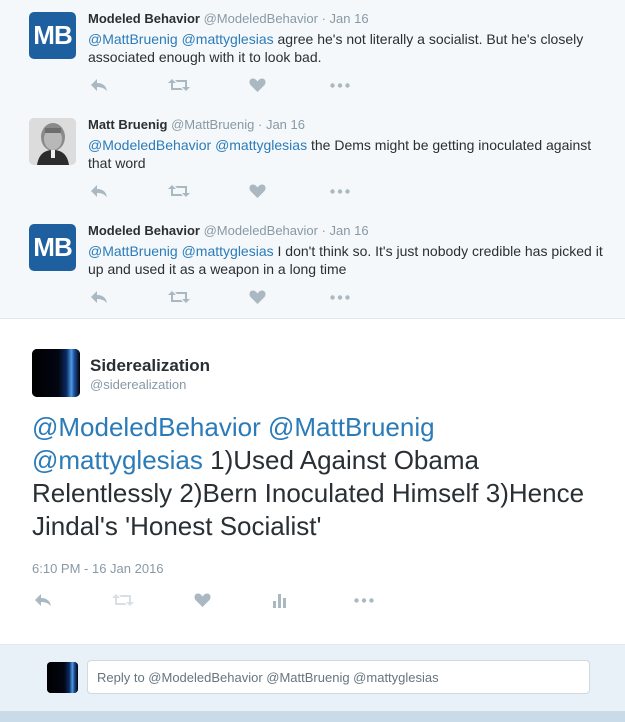  What do you see at coordinates (127, 124) in the screenshot?
I see `author-name: Matt Bruenig` at bounding box center [127, 124].